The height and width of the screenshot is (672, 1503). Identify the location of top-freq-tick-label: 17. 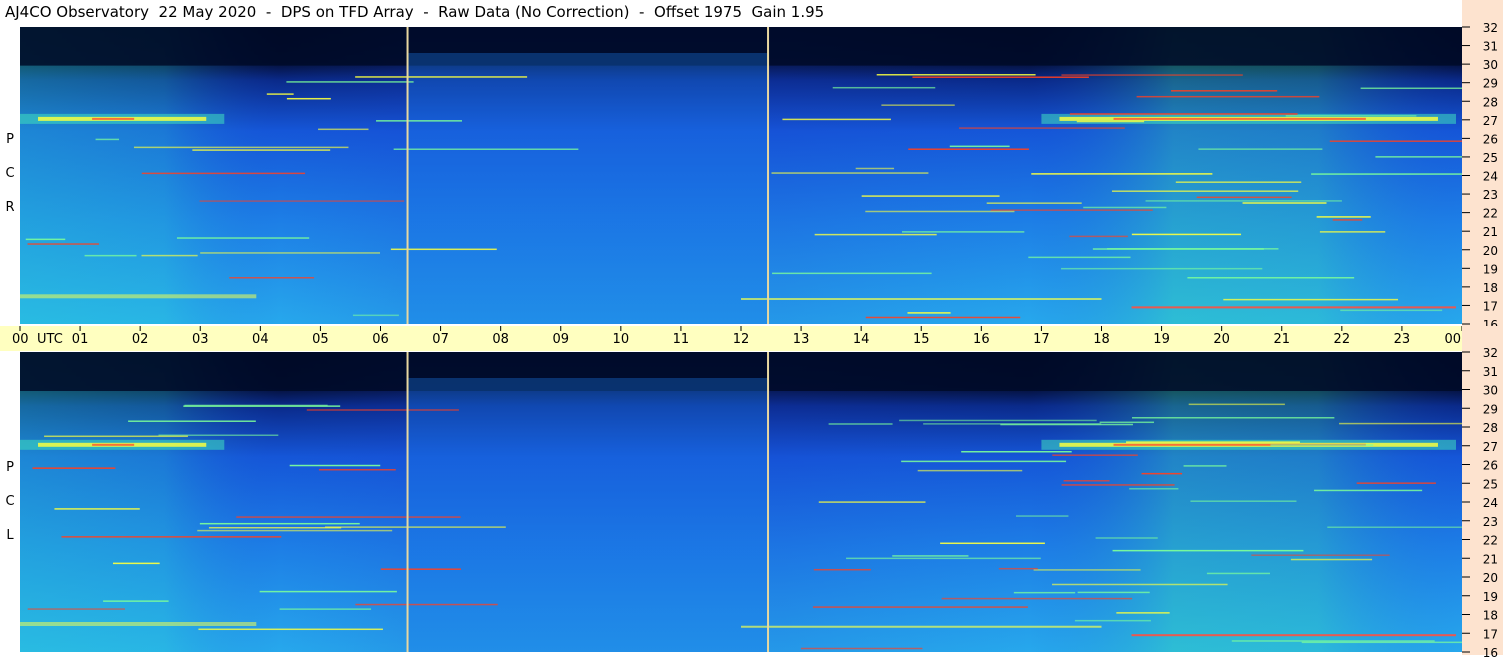
(1490, 306).